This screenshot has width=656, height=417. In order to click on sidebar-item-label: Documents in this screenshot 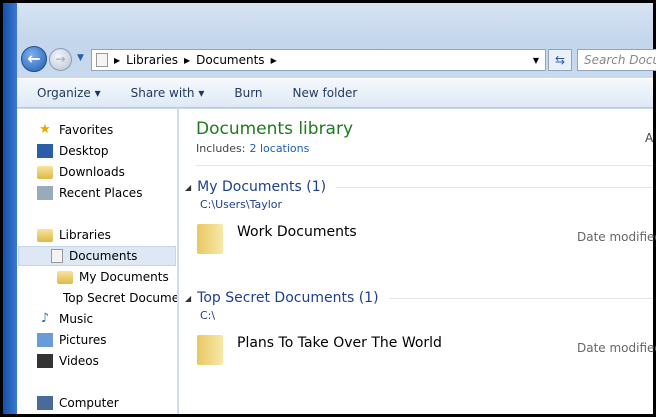, I will do `click(103, 256)`.